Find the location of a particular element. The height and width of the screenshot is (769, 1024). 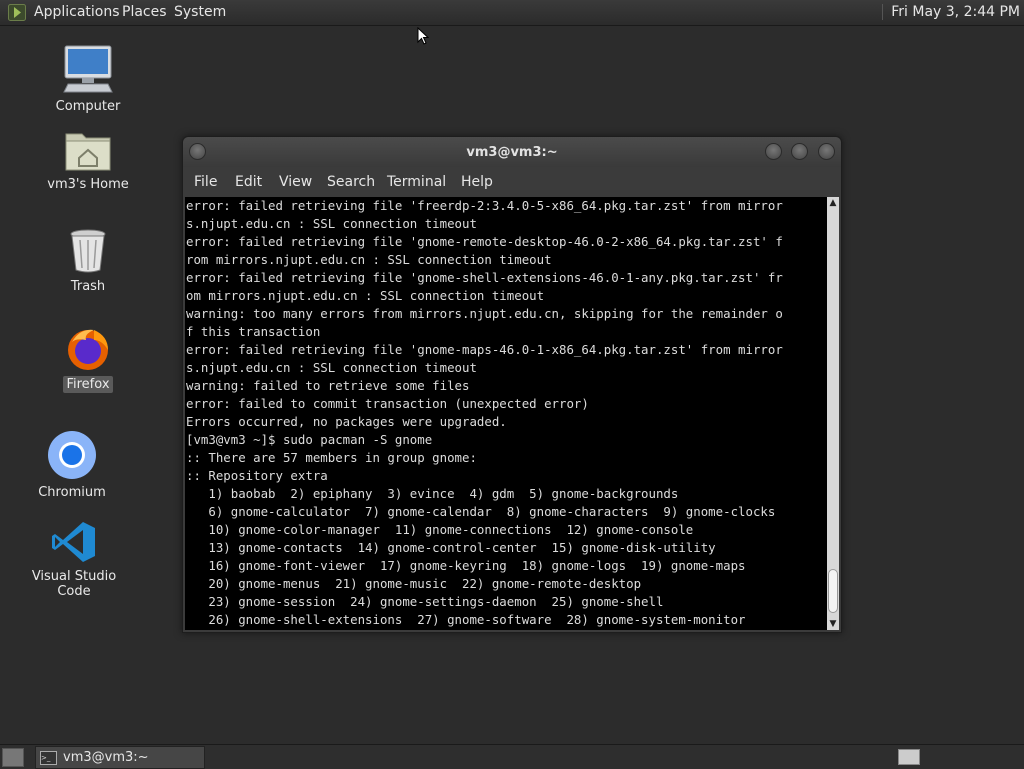

menu-help: Help is located at coordinates (477, 182).